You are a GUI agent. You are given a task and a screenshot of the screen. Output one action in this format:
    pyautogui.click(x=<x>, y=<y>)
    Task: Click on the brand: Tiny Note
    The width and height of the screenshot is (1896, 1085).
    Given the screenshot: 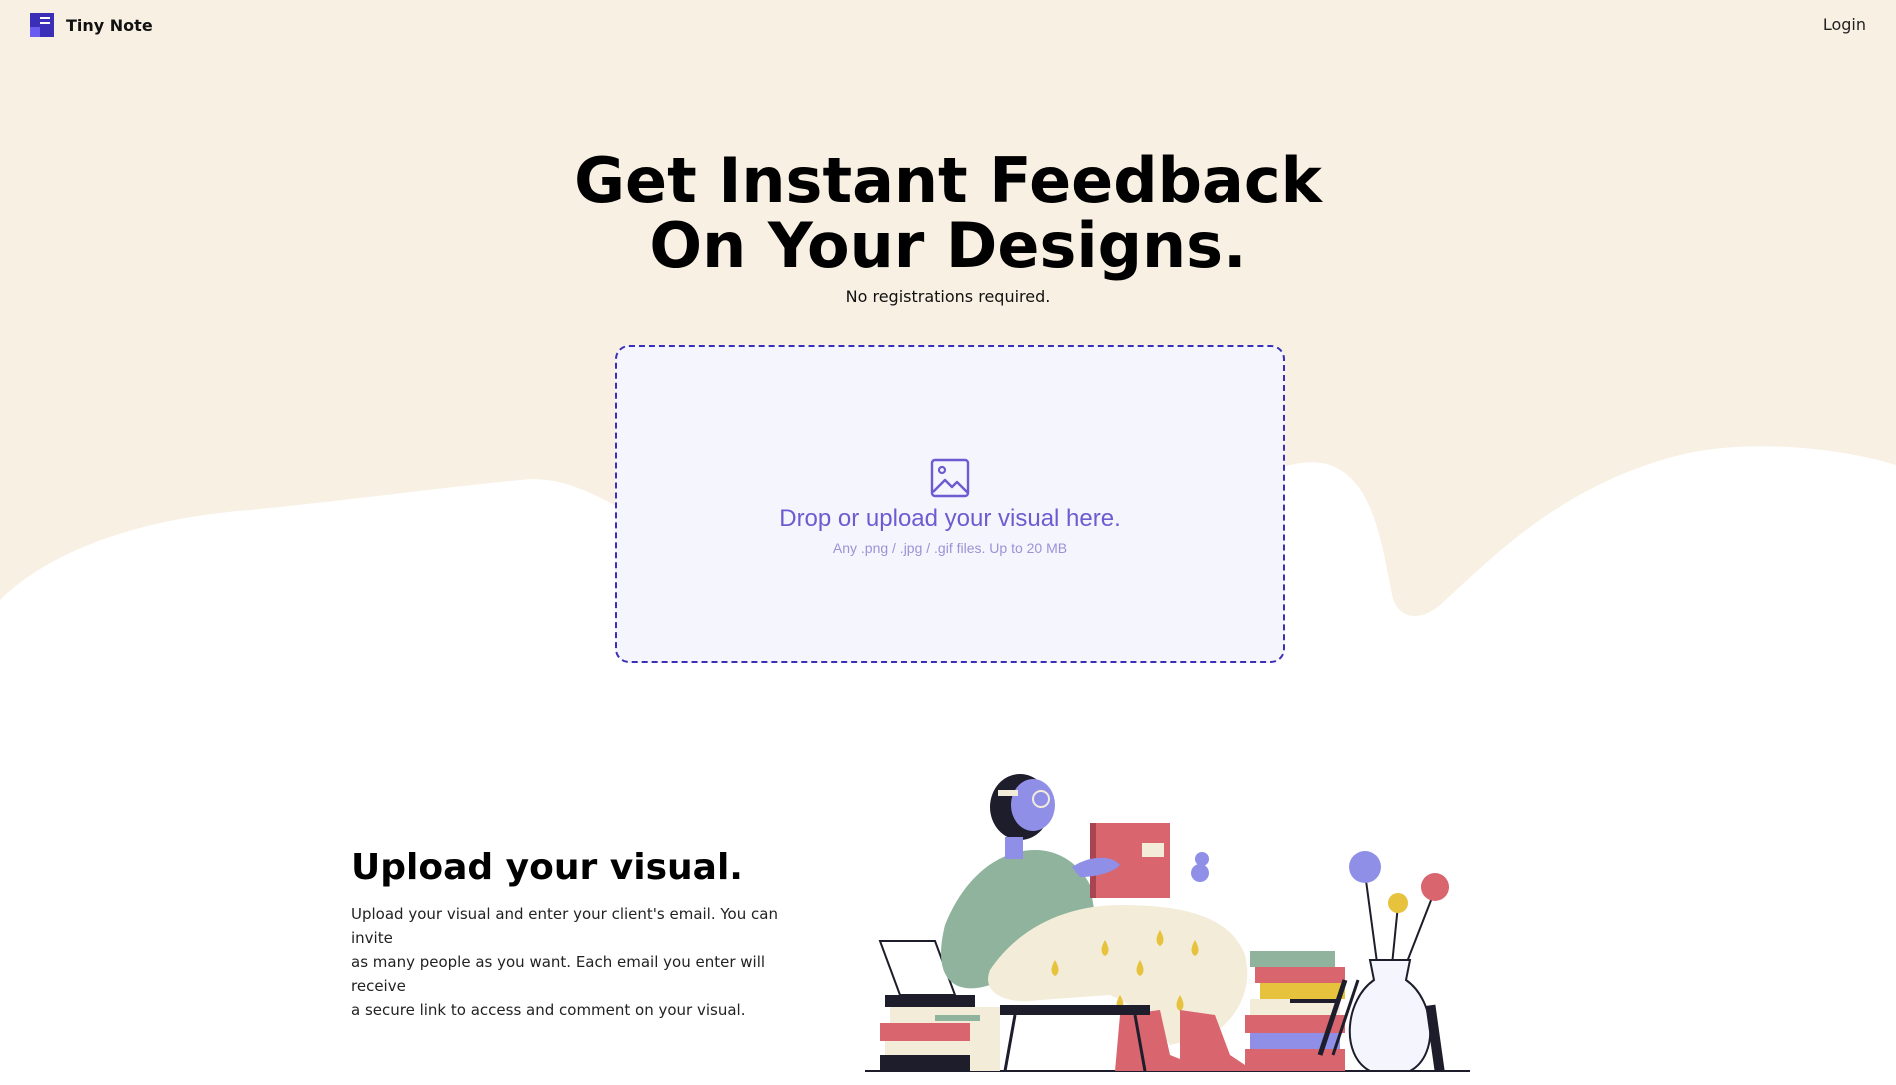 What is the action you would take?
    pyautogui.click(x=91, y=25)
    